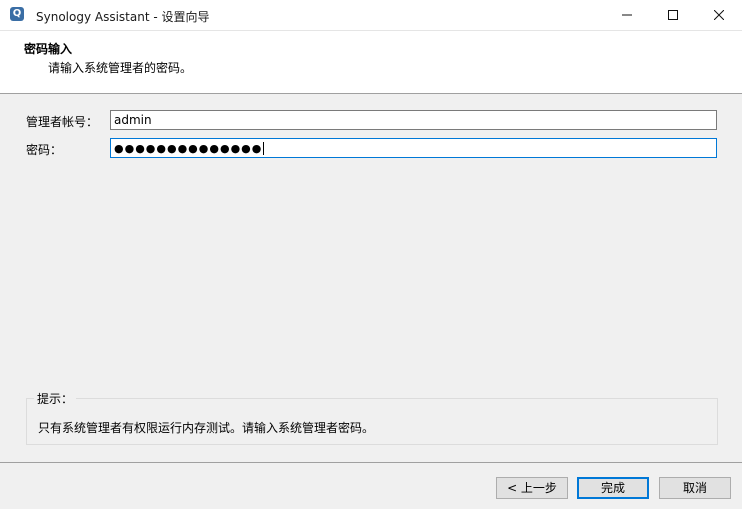 The image size is (742, 509). Describe the element at coordinates (120, 68) in the screenshot. I see `page-subtitle: 请输入系统管理者的密码。` at that location.